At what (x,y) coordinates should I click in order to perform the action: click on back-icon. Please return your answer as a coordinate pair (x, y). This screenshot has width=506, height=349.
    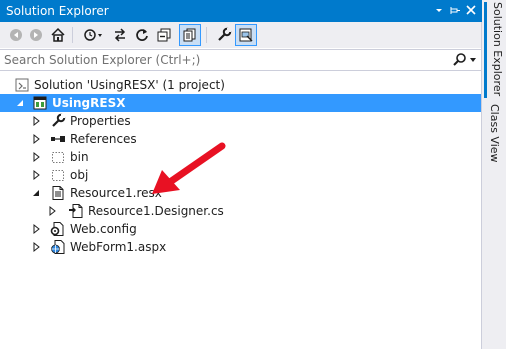
    Looking at the image, I should click on (16, 35).